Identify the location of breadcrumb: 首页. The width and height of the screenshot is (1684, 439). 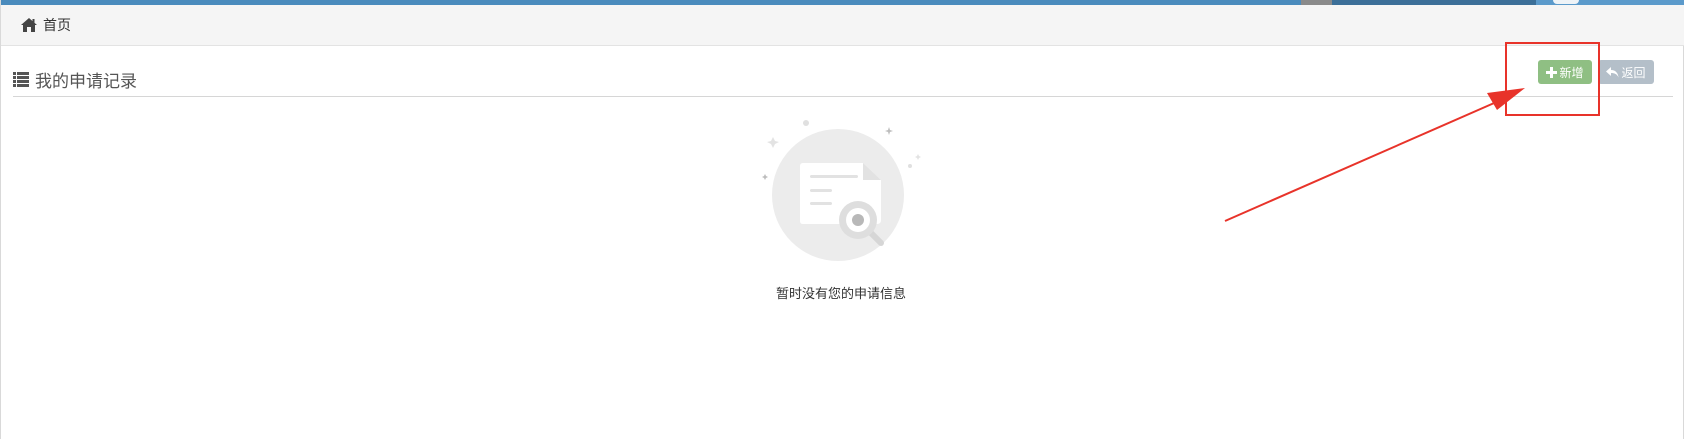
(842, 25).